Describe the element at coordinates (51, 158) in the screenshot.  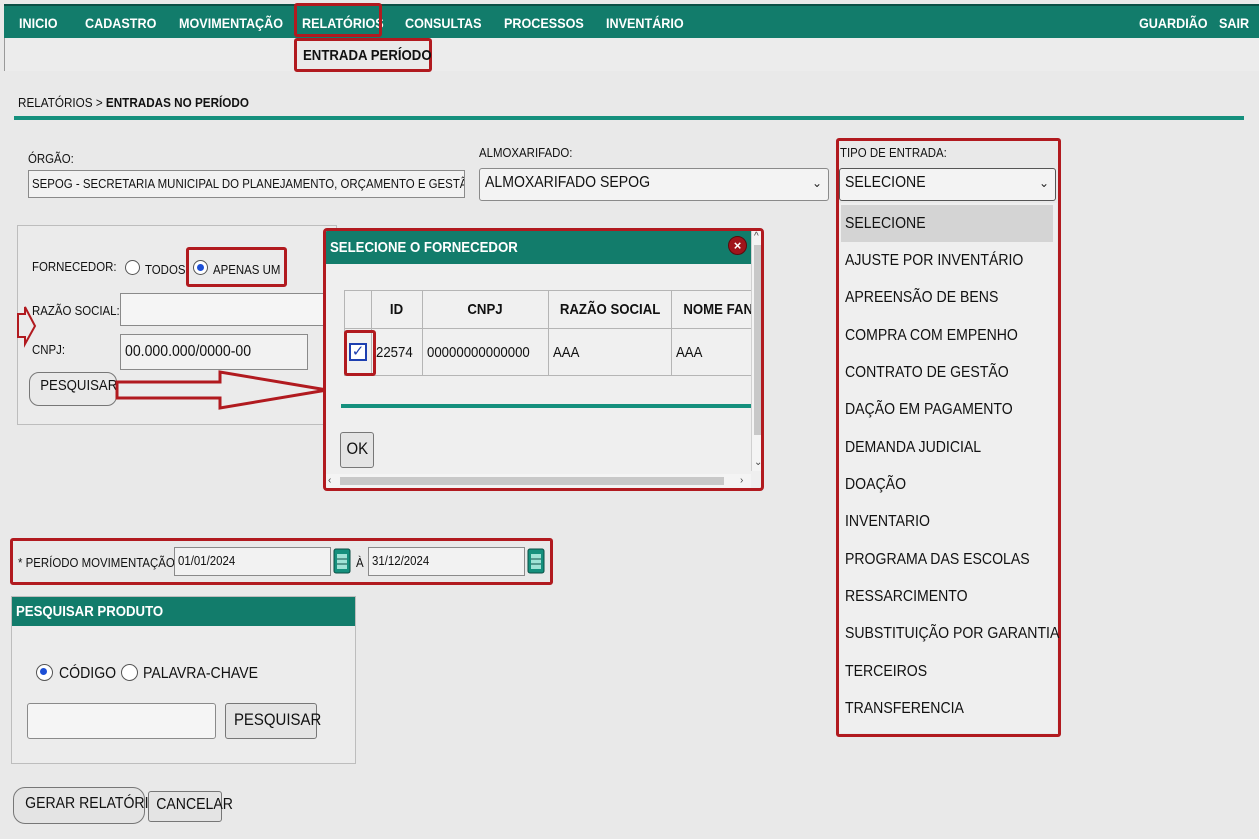
I see `orgao-label: ÓRGÃO:` at that location.